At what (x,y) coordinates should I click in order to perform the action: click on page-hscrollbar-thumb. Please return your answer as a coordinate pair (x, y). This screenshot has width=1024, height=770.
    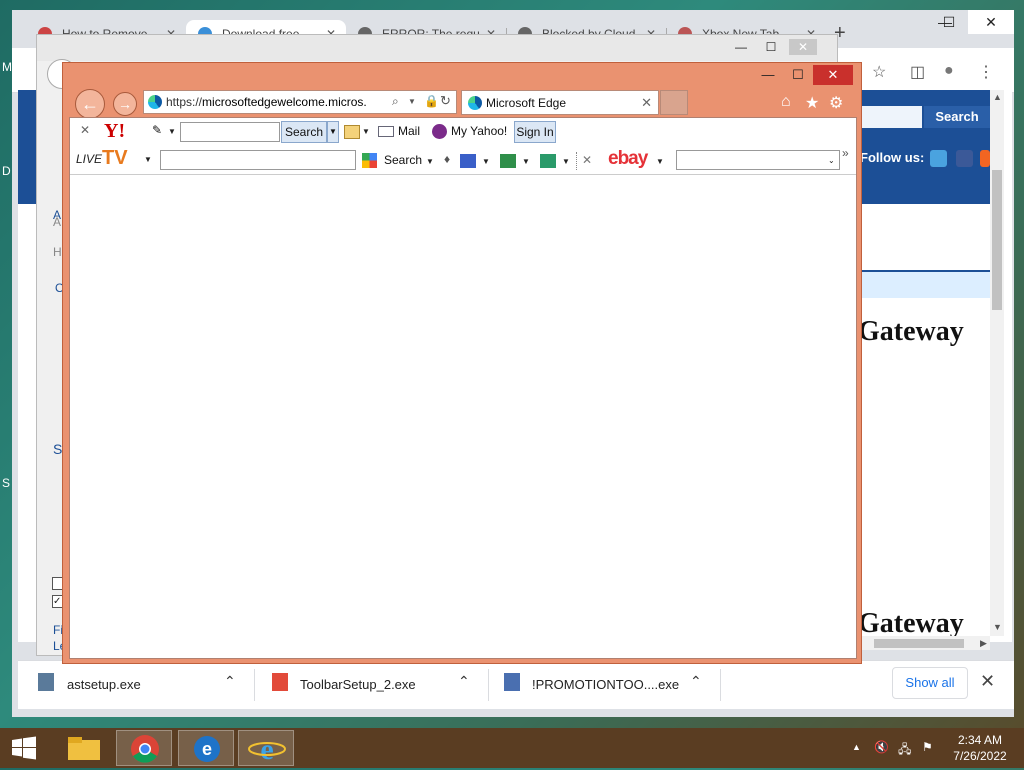
    Looking at the image, I should click on (919, 643).